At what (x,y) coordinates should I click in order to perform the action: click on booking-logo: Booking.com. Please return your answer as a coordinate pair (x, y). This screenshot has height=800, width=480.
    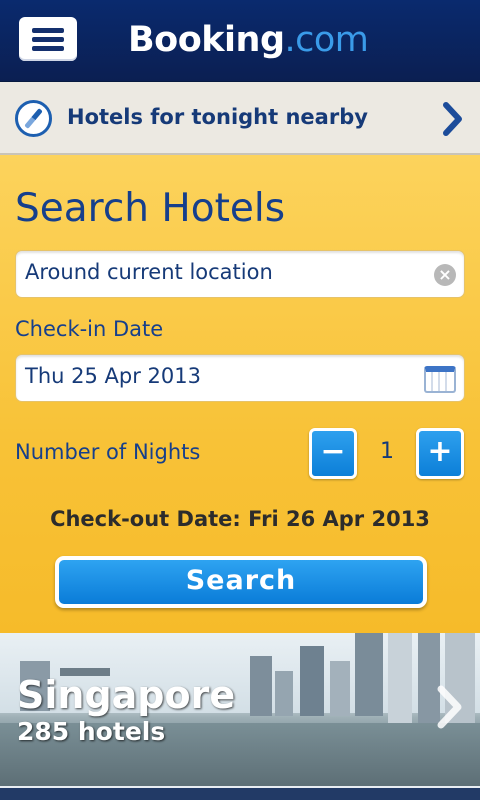
    Looking at the image, I should click on (248, 40).